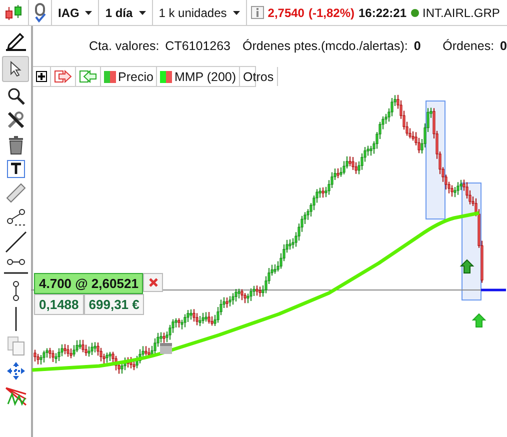 This screenshot has height=437, width=507. What do you see at coordinates (286, 13) in the screenshot?
I see `last-price: 2,7540` at bounding box center [286, 13].